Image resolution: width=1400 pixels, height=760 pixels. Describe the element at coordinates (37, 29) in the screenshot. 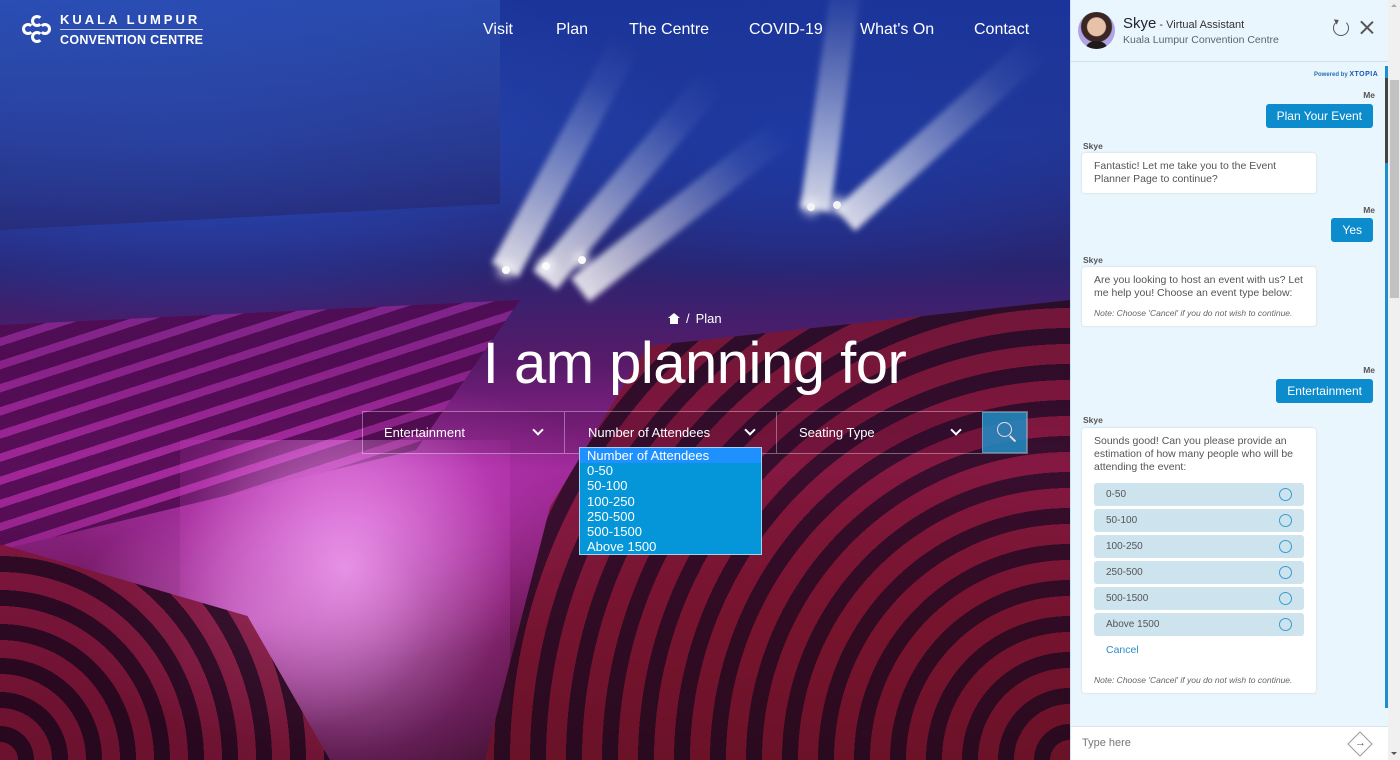

I see `kllc-logo-icon` at that location.